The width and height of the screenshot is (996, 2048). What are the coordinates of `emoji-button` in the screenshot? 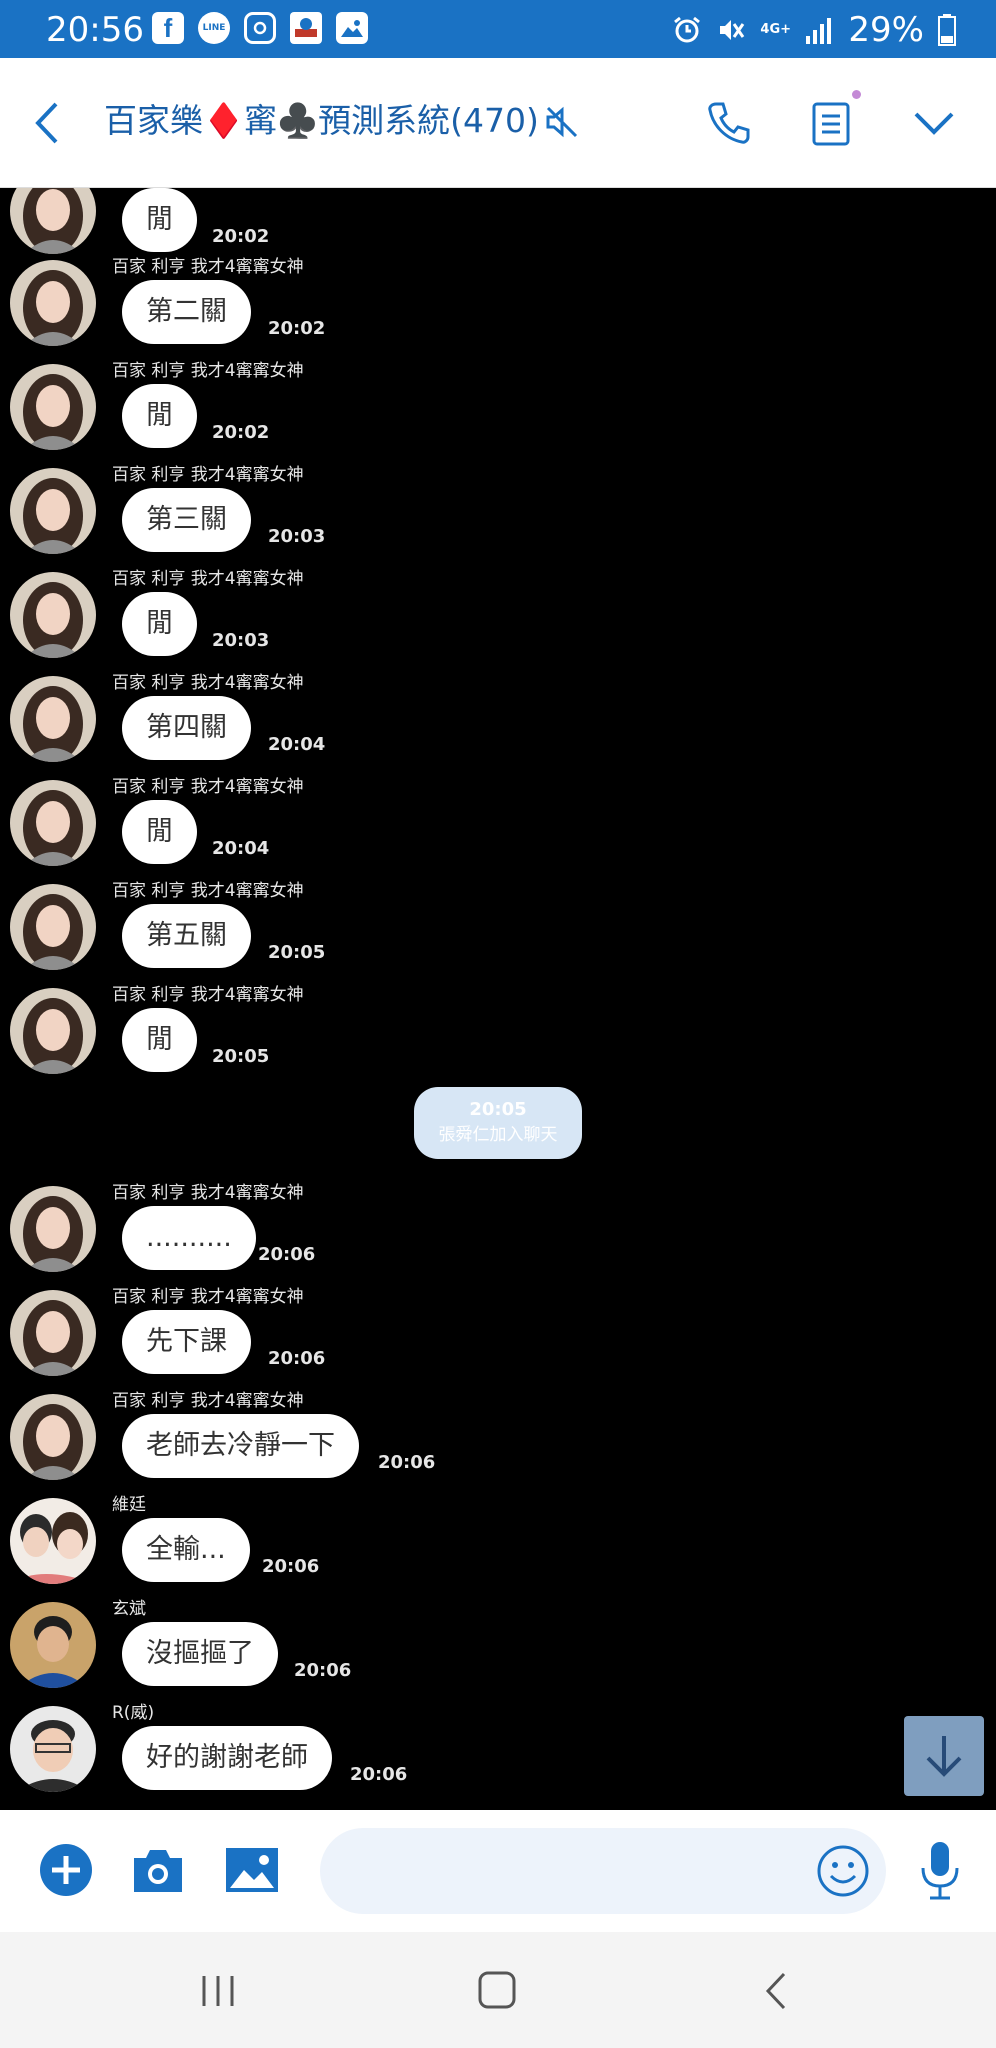 It's located at (843, 1871).